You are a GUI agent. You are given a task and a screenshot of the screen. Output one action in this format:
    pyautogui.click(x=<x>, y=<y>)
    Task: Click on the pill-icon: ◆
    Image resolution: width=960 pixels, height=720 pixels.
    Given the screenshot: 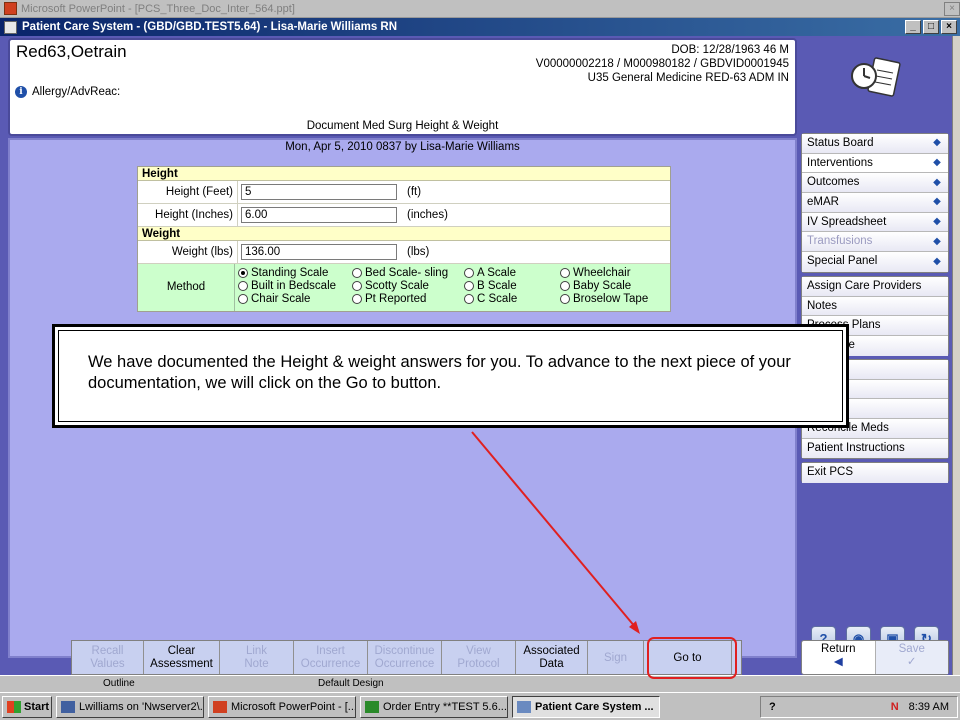 What is the action you would take?
    pyautogui.click(x=937, y=202)
    